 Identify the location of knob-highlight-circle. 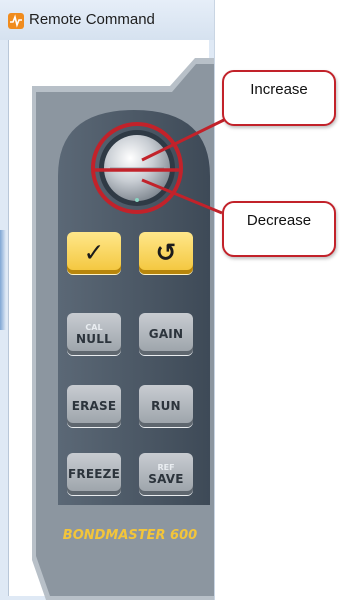
(137, 168).